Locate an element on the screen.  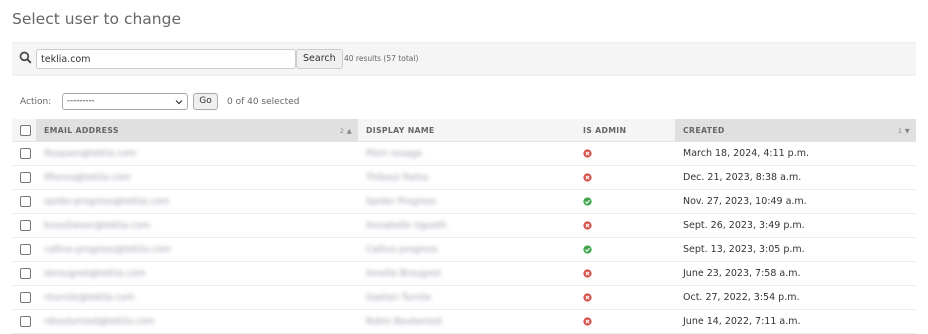
go-button: Go is located at coordinates (205, 101).